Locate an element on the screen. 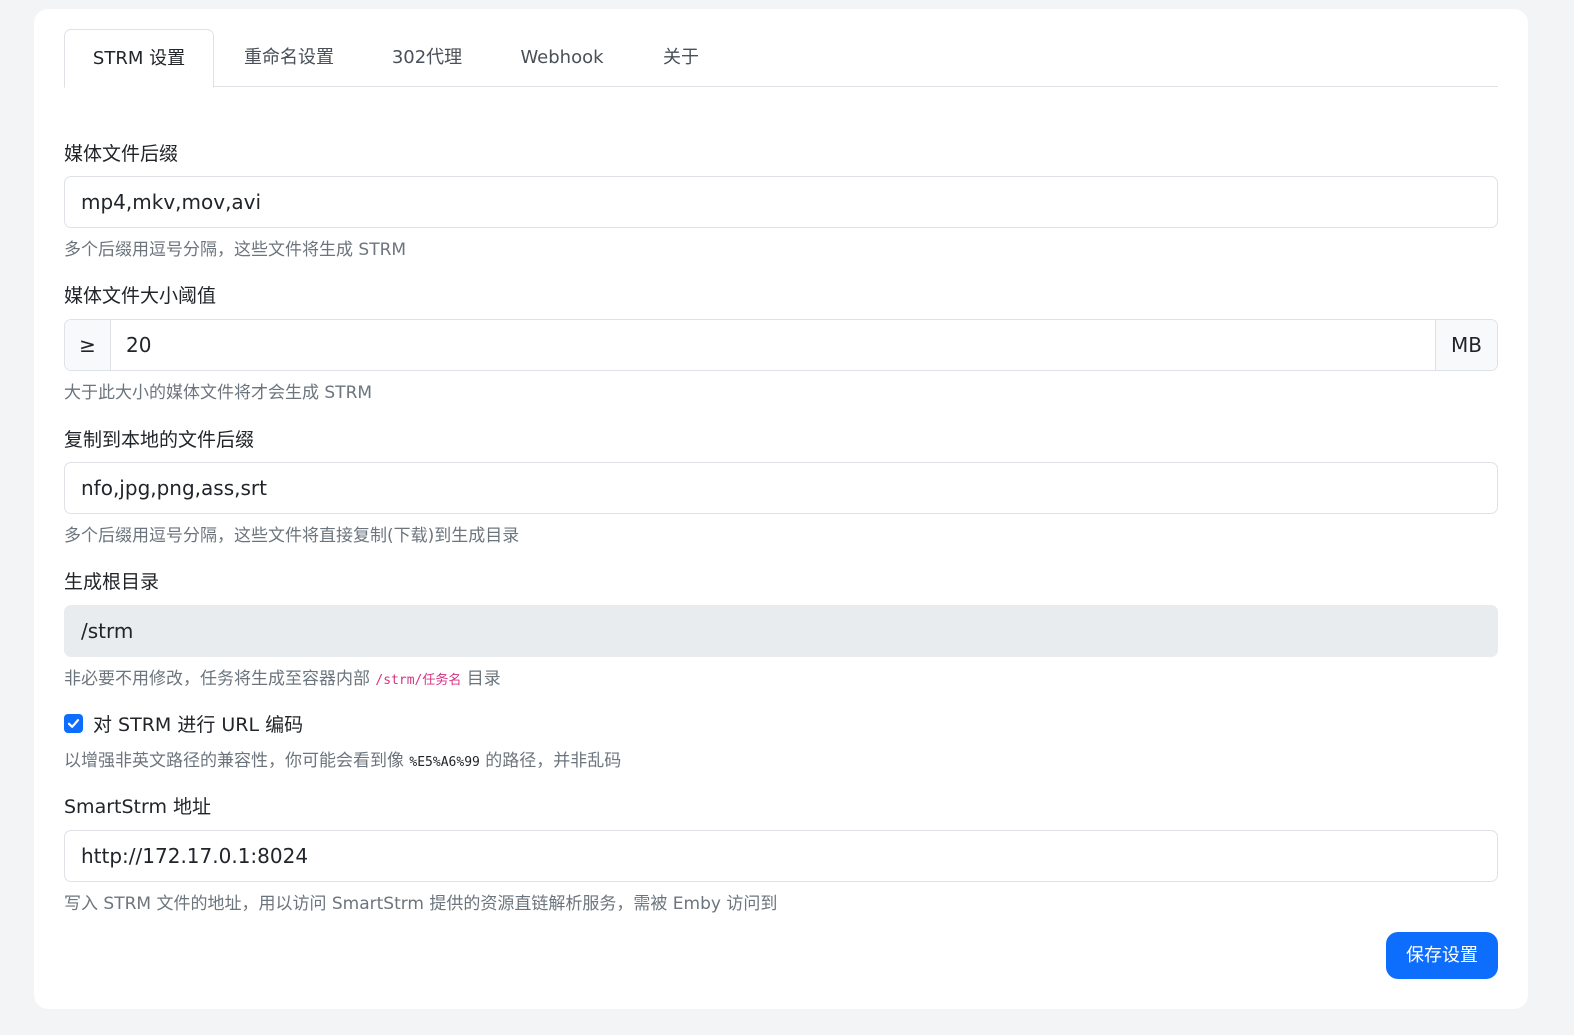  settings-tabs: STRM 设置 重命名设置 302代理 Webhook 关于 is located at coordinates (781, 58).